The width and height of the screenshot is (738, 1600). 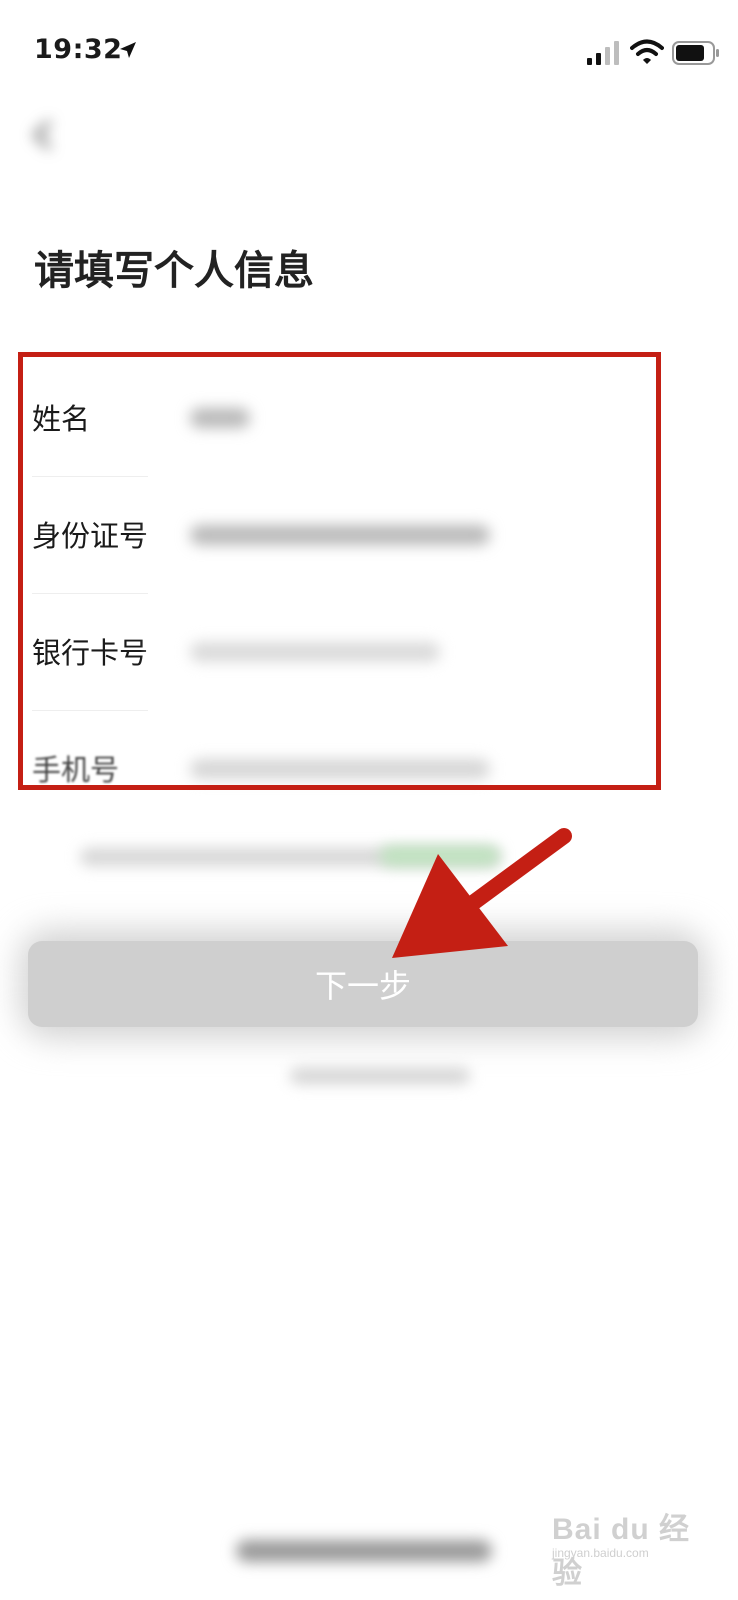 I want to click on baidu-watermark: Bai du 经验 jingyan.baidu.com, so click(x=622, y=1546).